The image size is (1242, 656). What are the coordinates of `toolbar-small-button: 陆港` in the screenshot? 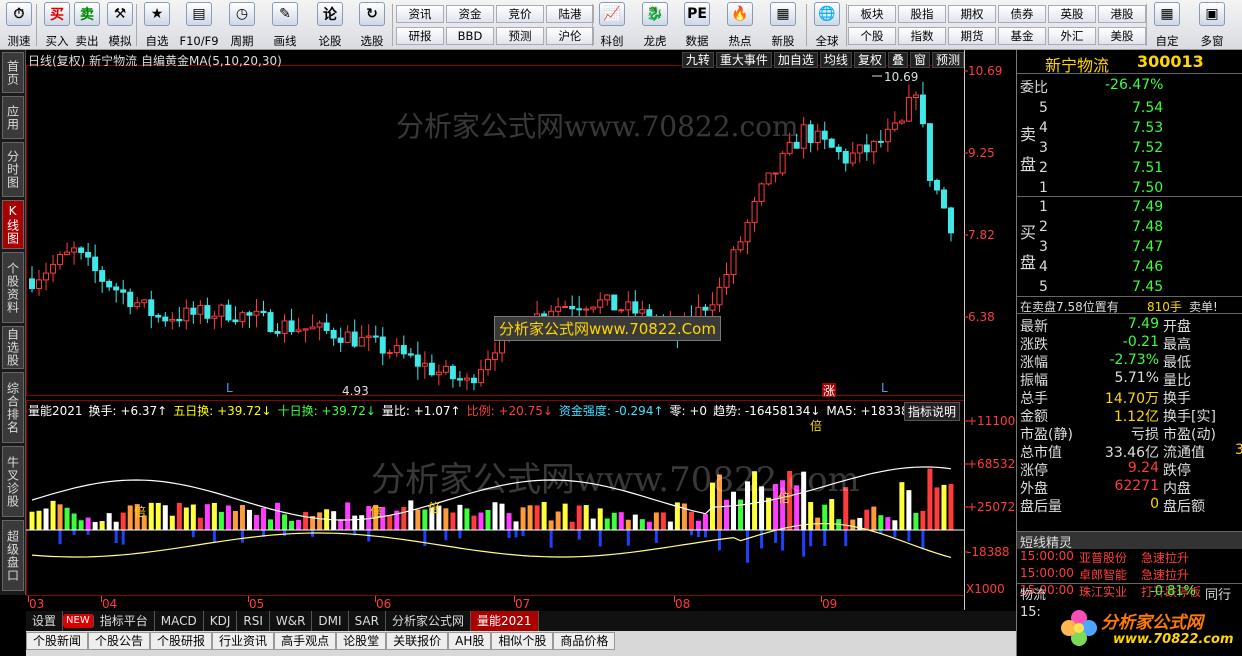 It's located at (570, 14).